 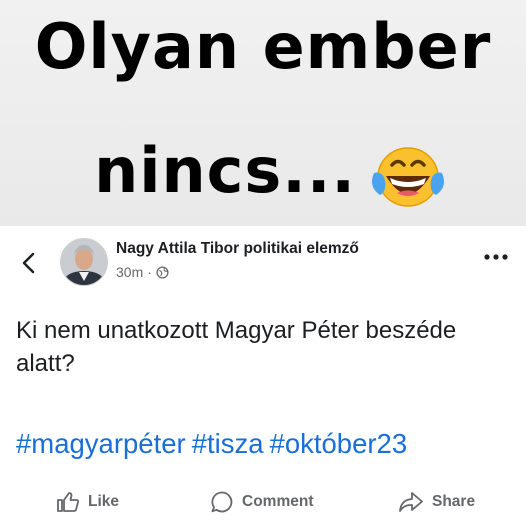 I want to click on author-name: Nagy Attila Tibor politikai elemző, so click(x=237, y=249).